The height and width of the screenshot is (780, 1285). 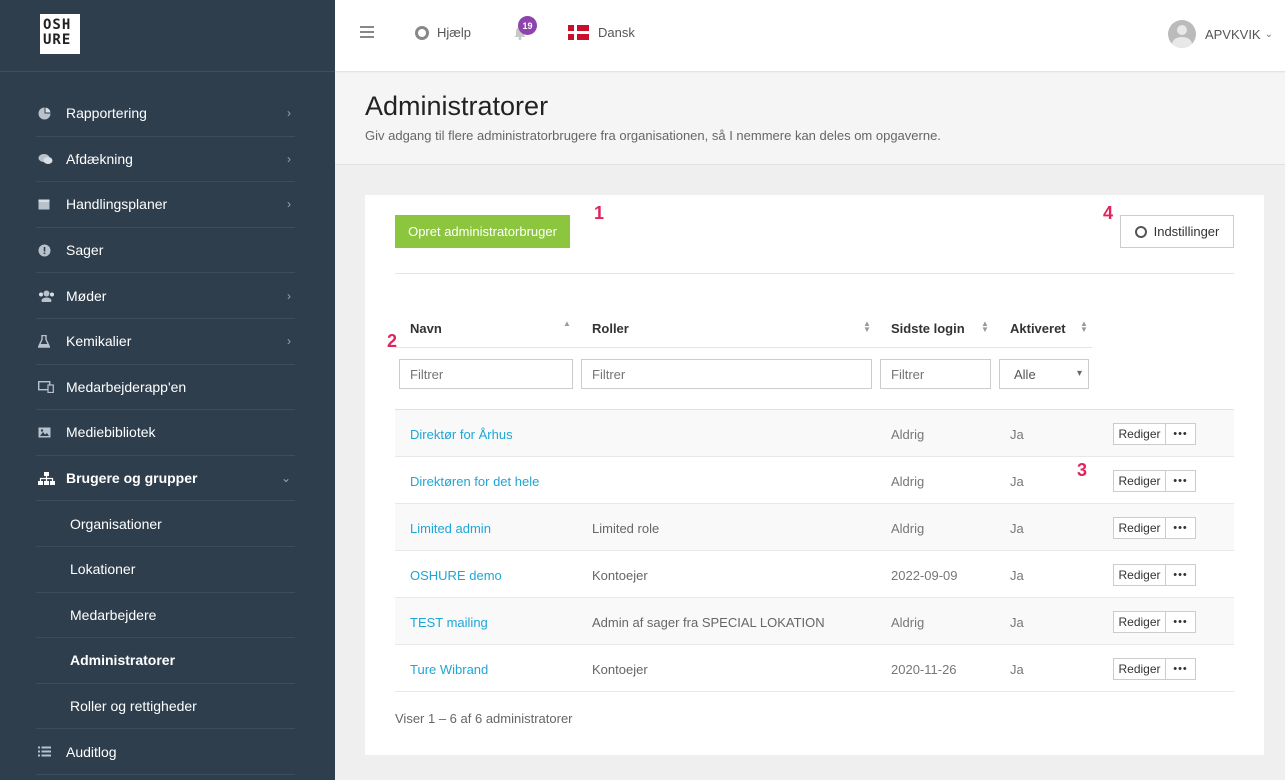 I want to click on admin-name-link: Direktøren for det hele, so click(x=474, y=481).